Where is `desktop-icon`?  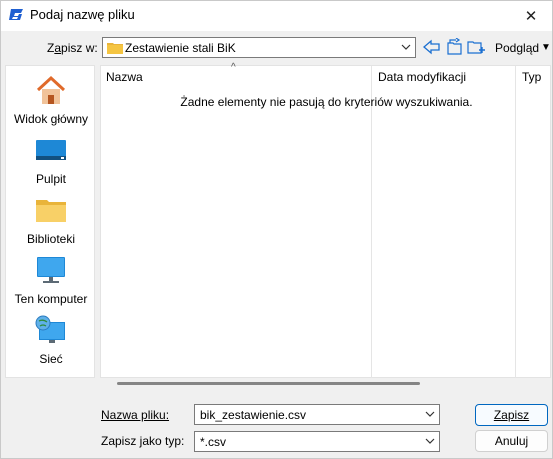
desktop-icon is located at coordinates (51, 150).